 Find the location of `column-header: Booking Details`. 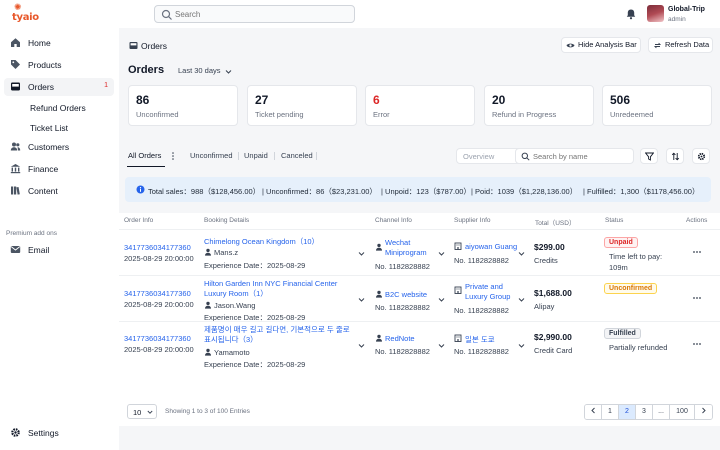

column-header: Booking Details is located at coordinates (227, 220).